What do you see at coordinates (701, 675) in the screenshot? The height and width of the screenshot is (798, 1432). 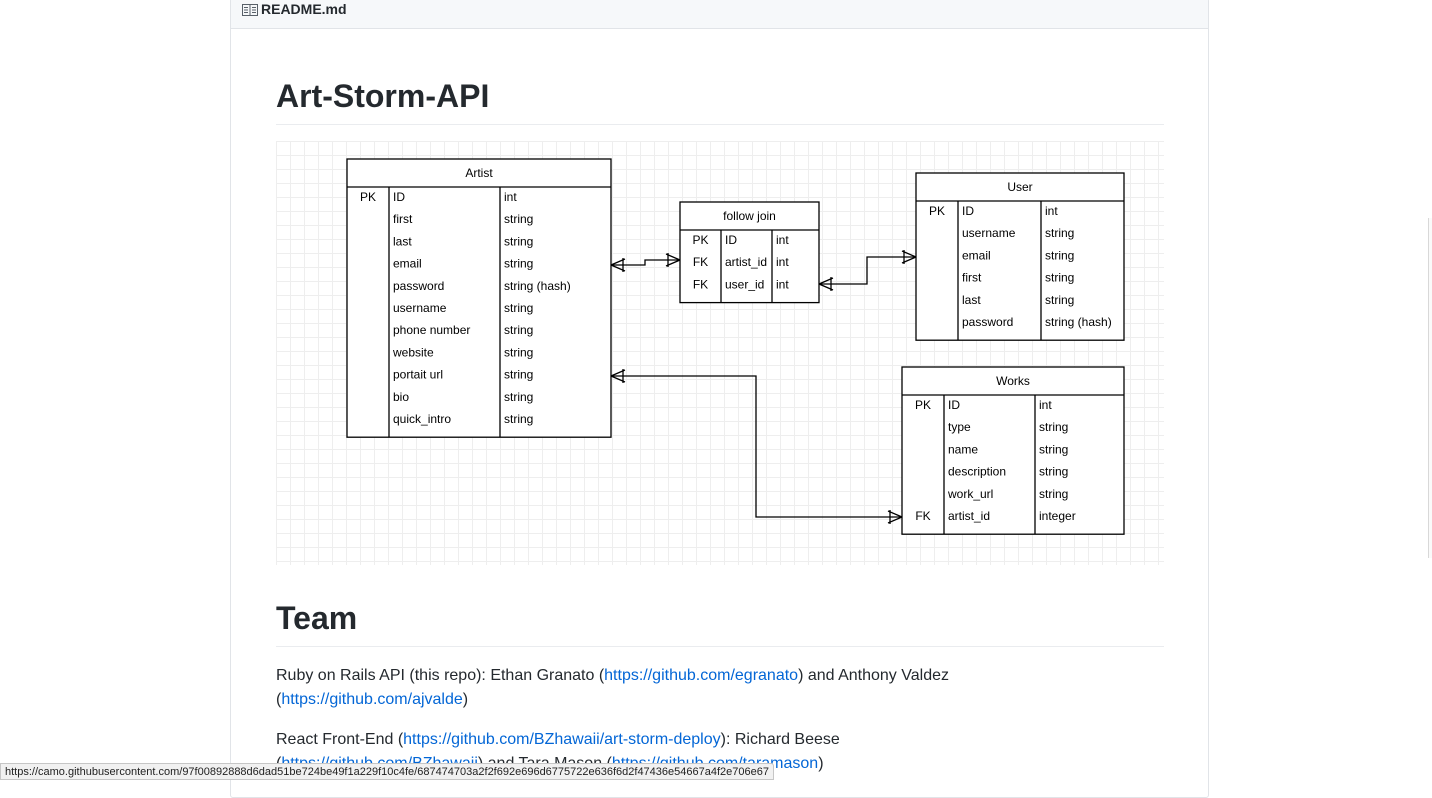 I see `link-egranato: https://github.com/egranato` at bounding box center [701, 675].